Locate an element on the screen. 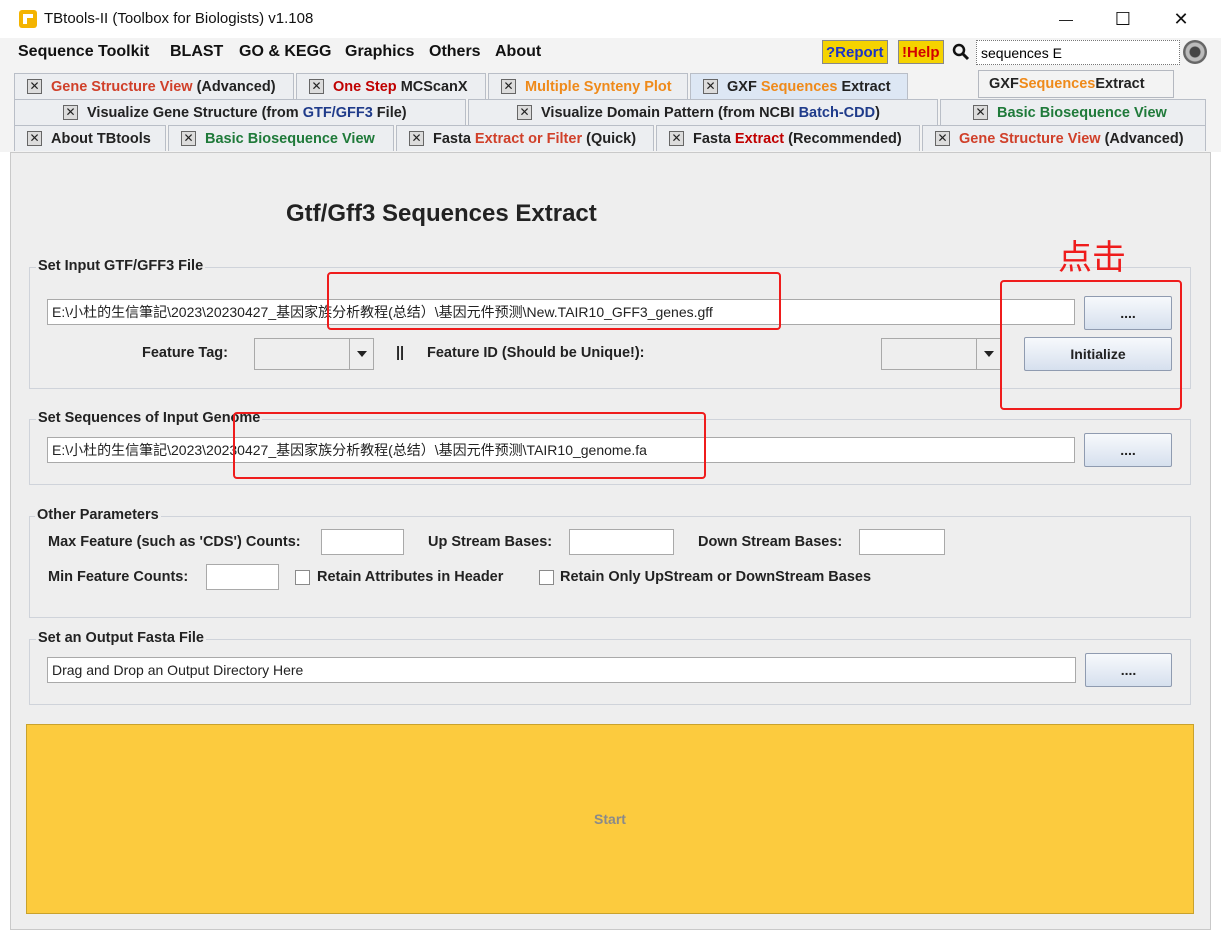 This screenshot has height=942, width=1221. min-feature-input is located at coordinates (242, 577).